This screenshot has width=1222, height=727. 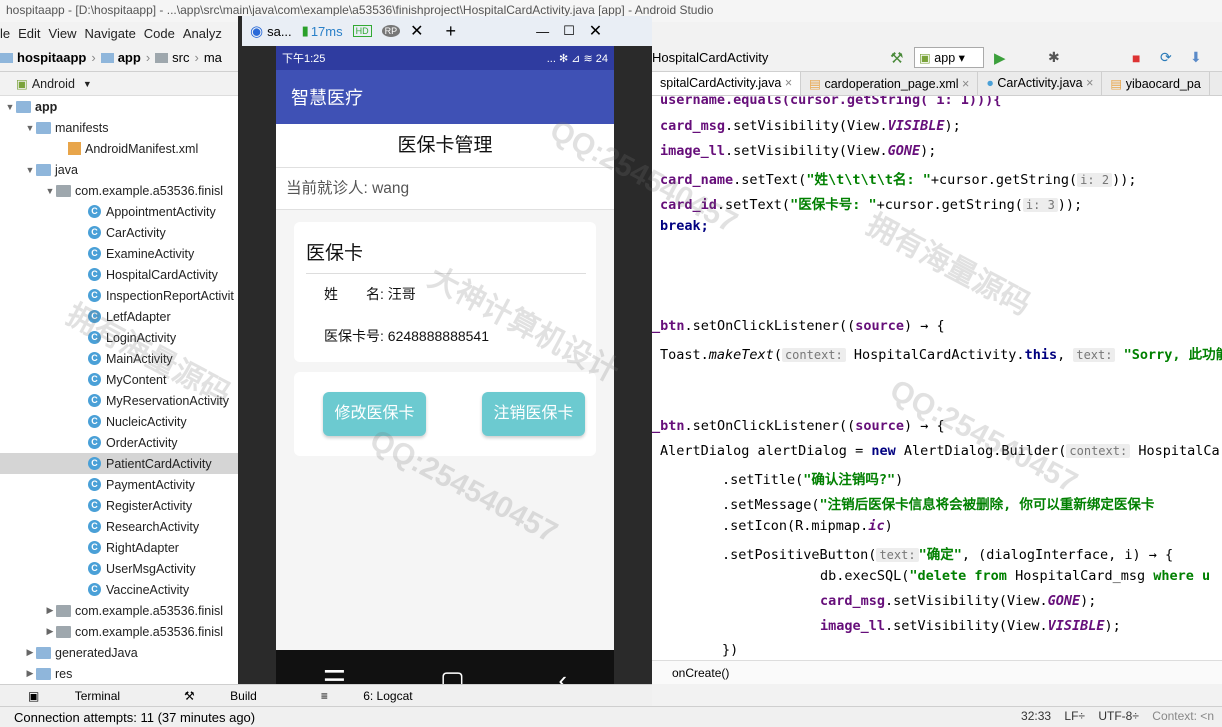 I want to click on close-window-icon: ✕, so click(x=595, y=31).